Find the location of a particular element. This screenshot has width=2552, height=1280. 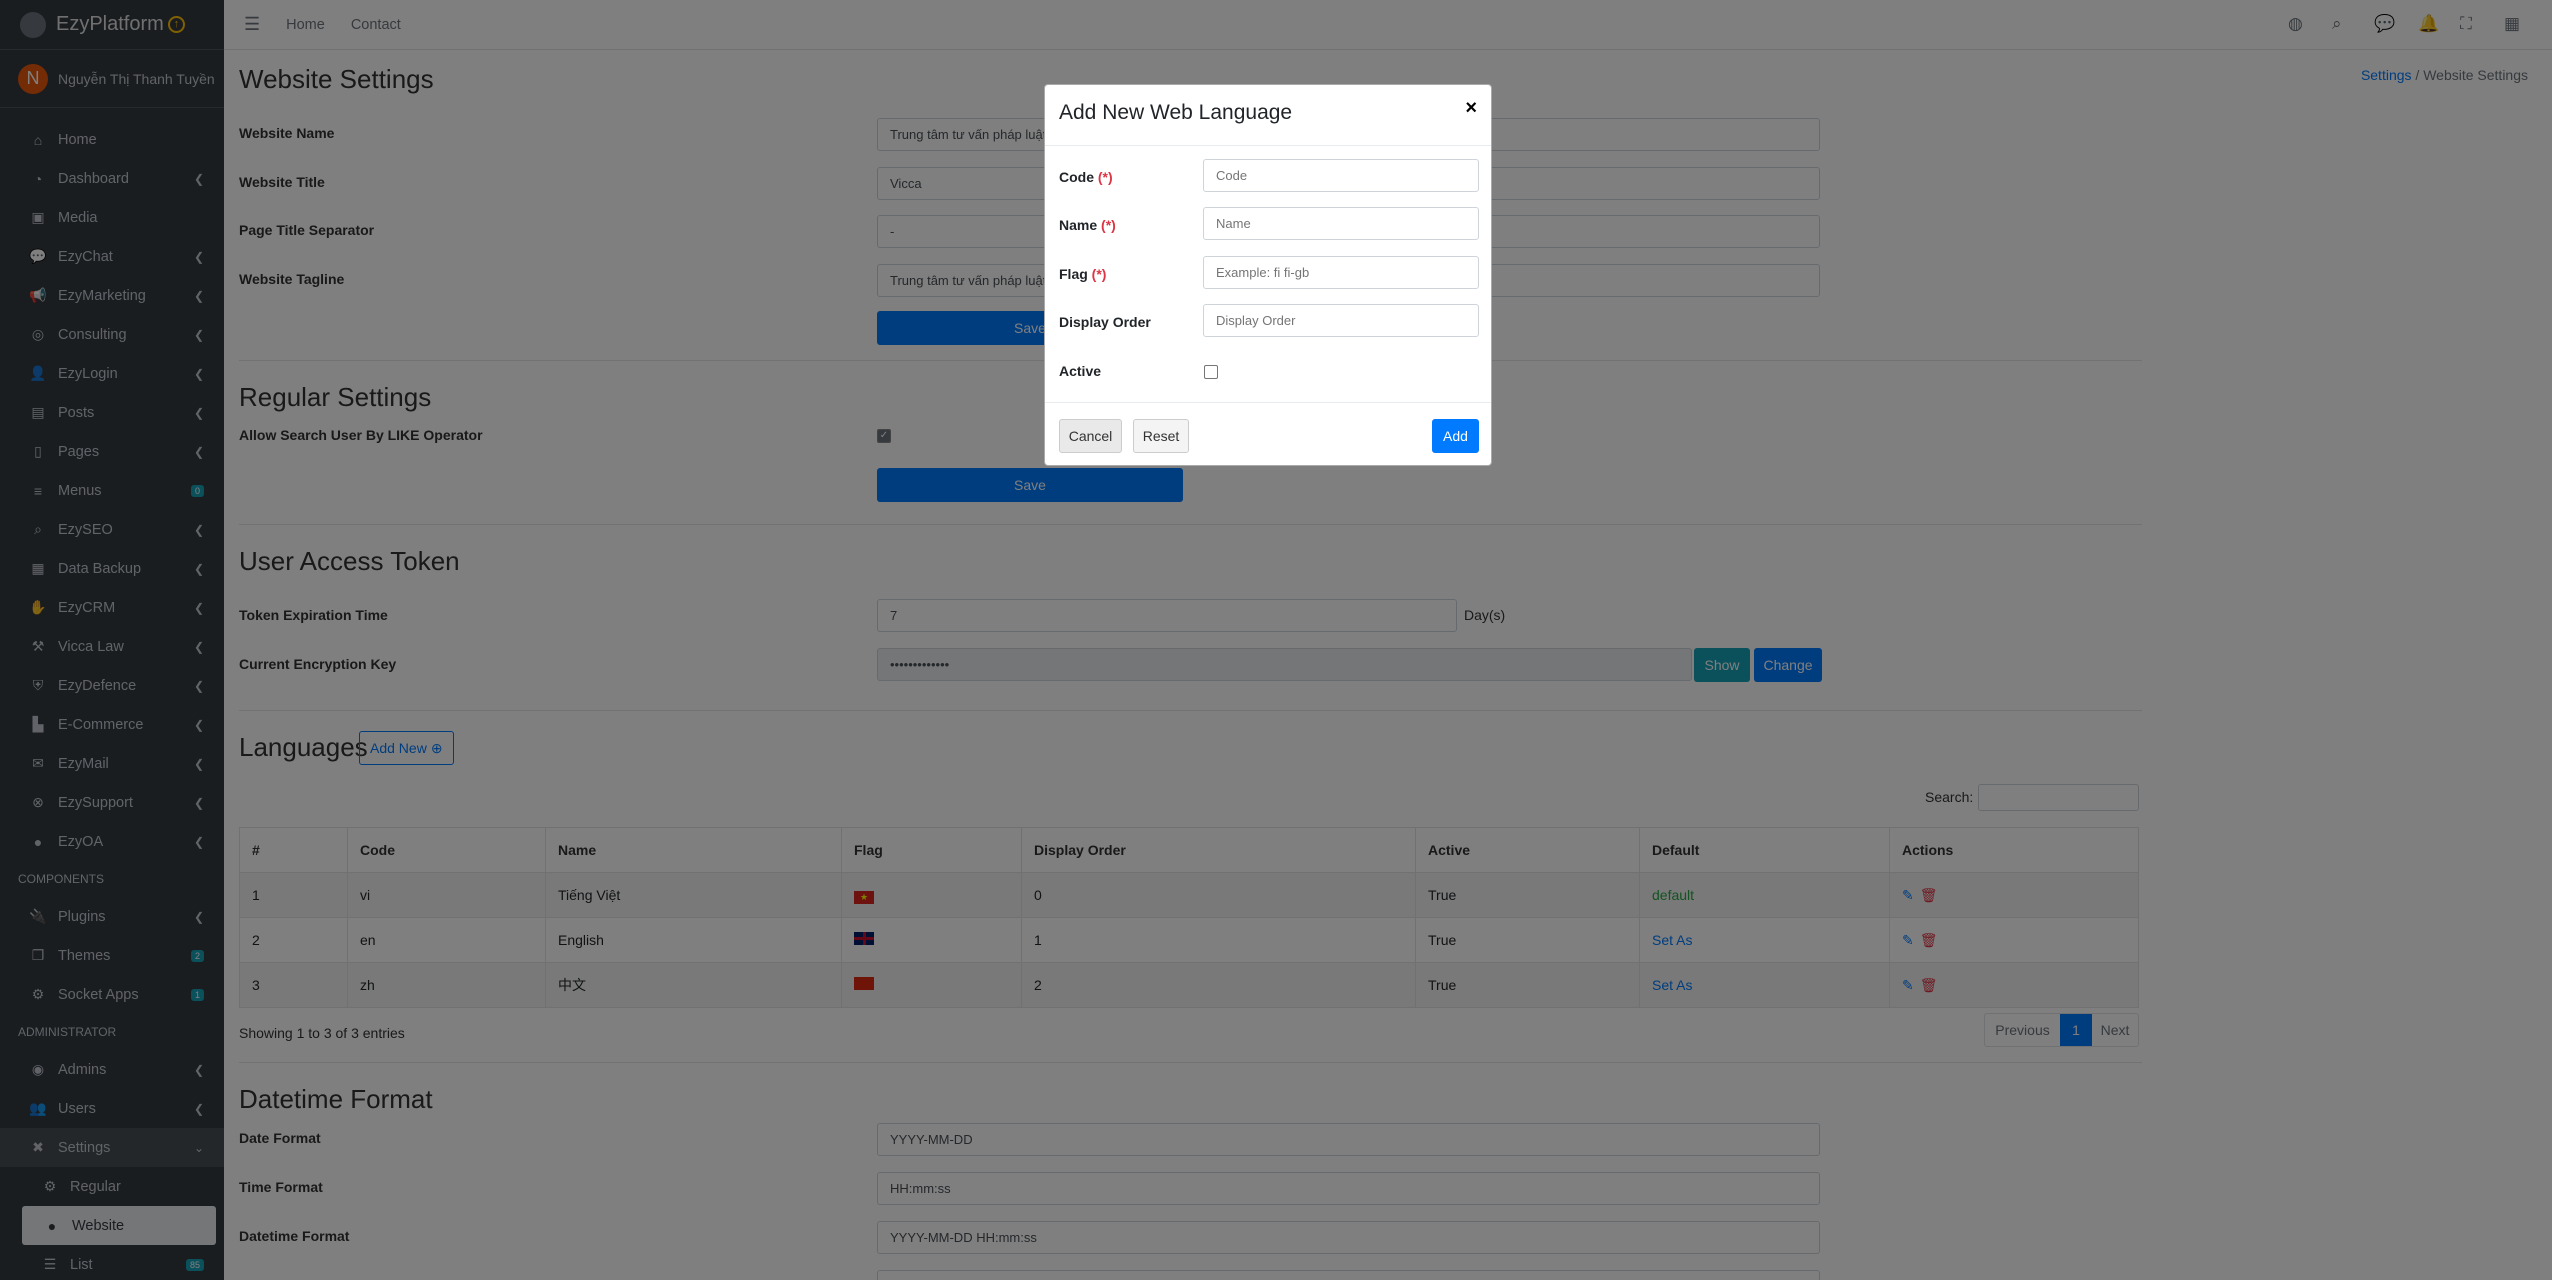

display-order-label: Display Order is located at coordinates (1105, 322).